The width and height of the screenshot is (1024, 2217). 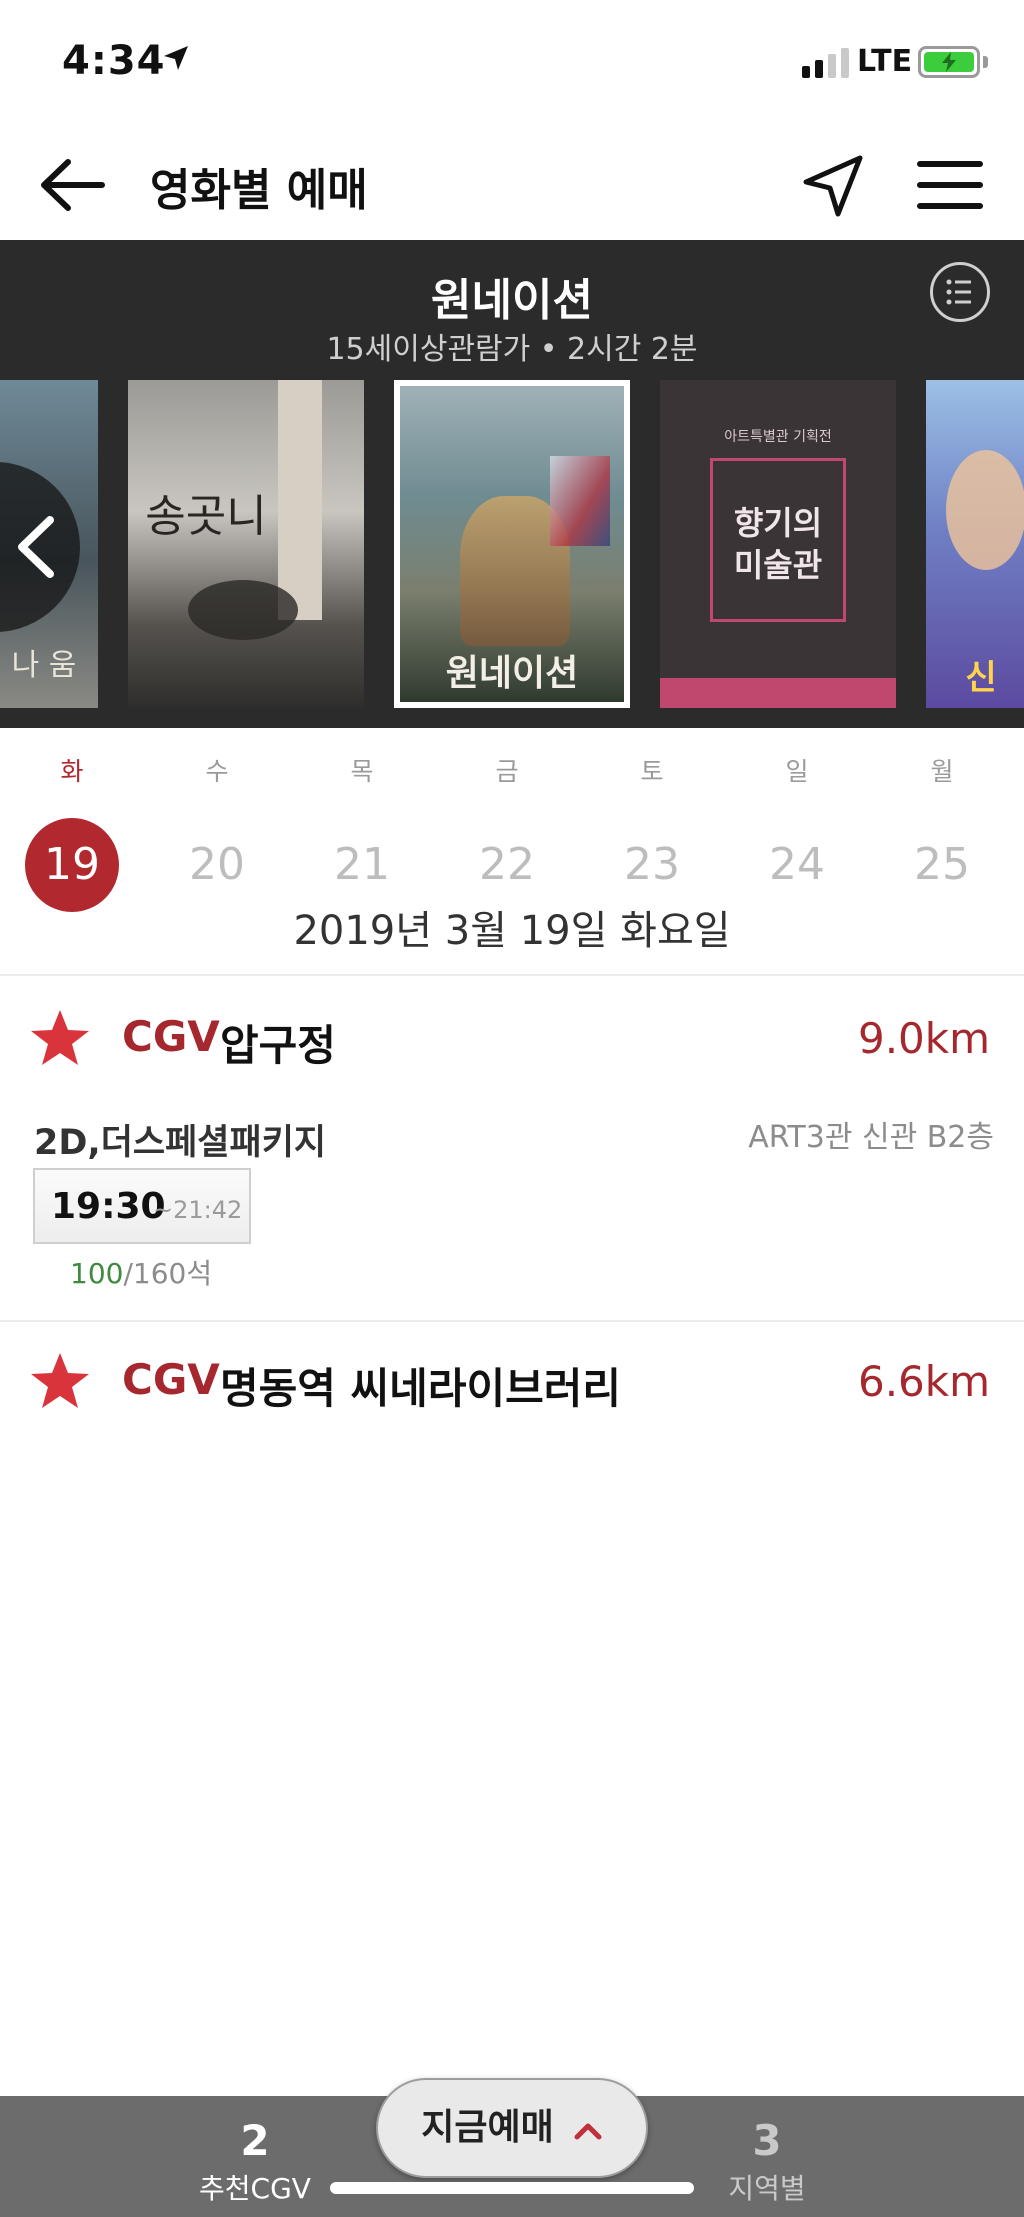 What do you see at coordinates (767, 2140) in the screenshot?
I see `tab-count: 3` at bounding box center [767, 2140].